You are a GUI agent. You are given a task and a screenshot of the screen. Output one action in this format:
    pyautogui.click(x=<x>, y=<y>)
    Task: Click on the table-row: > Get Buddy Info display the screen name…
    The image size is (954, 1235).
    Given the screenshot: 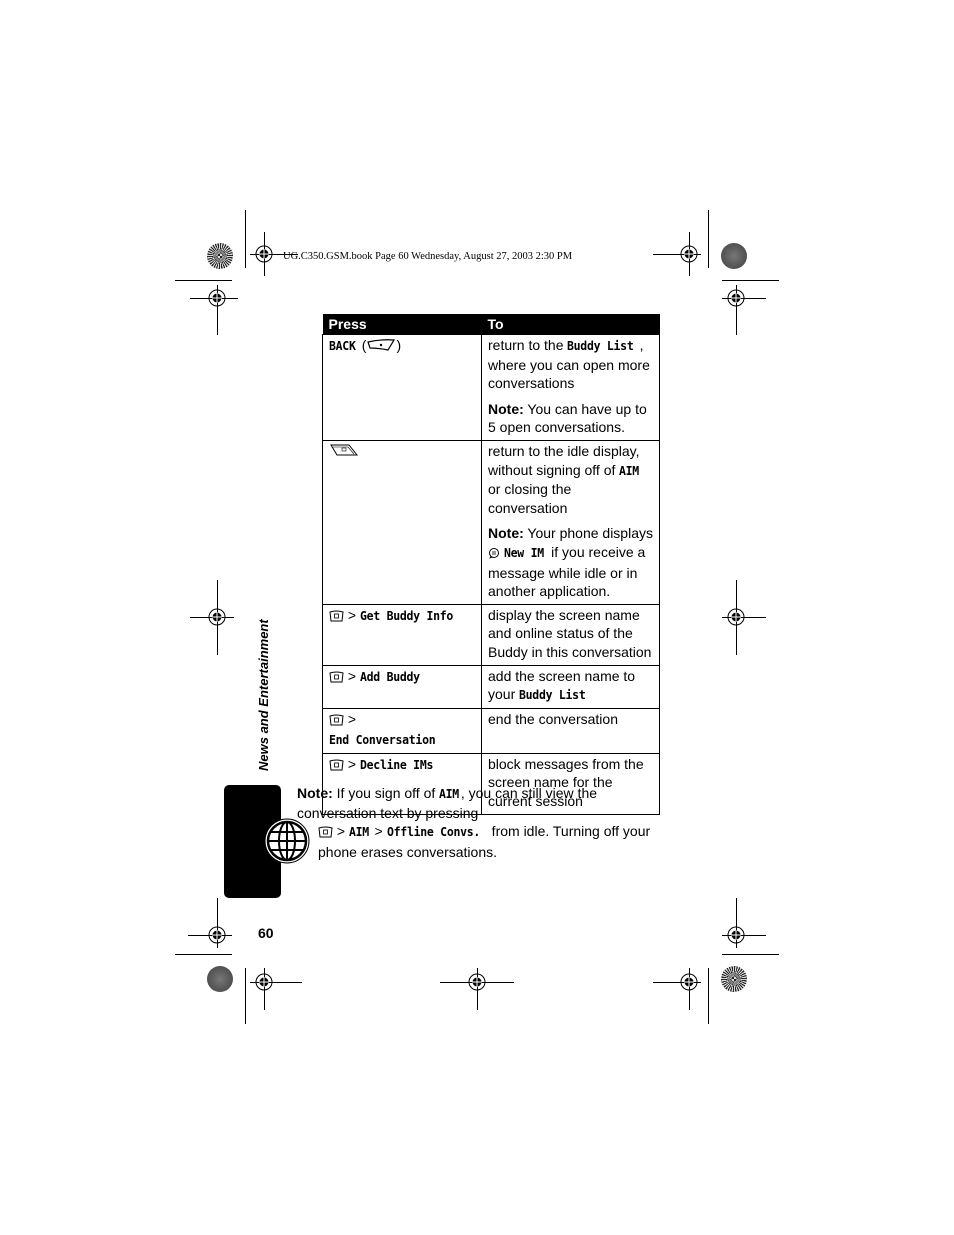 What is the action you would take?
    pyautogui.click(x=491, y=634)
    